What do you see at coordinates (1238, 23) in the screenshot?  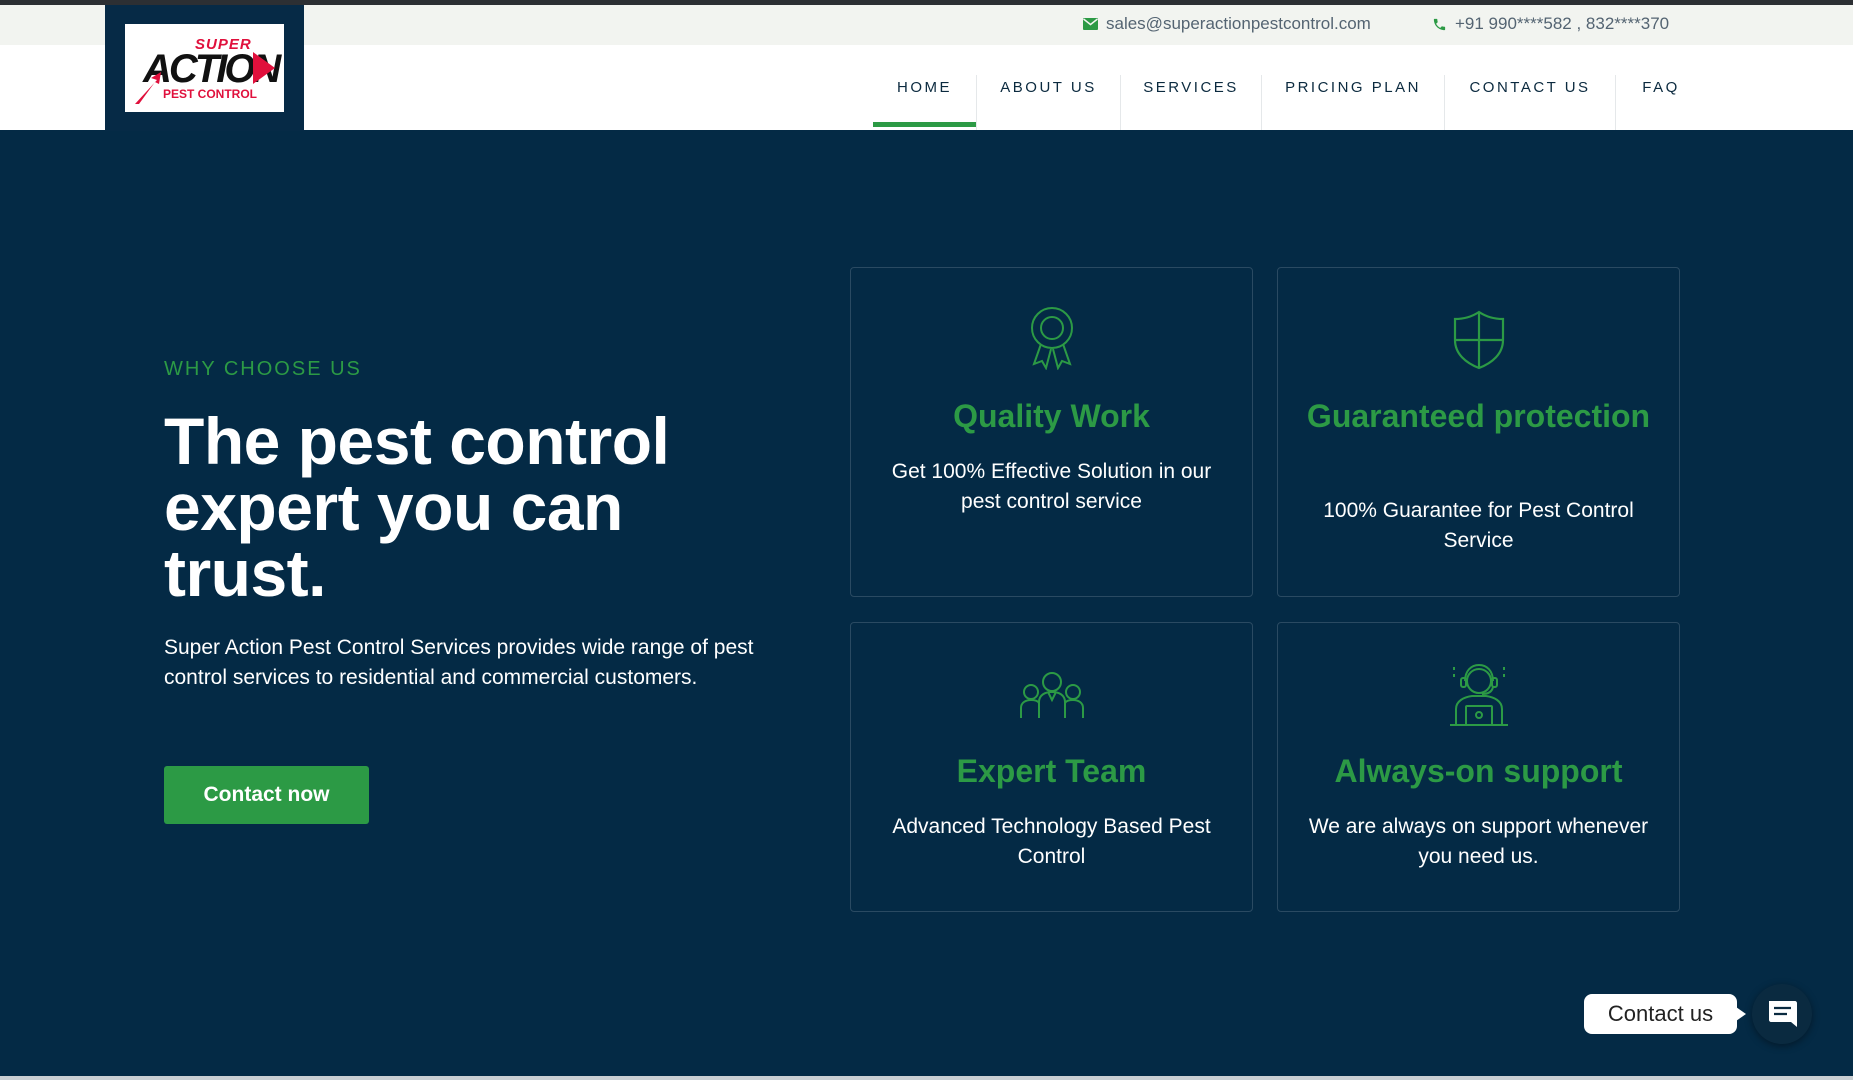 I see `email-text: sales@superactionpestcontrol.com` at bounding box center [1238, 23].